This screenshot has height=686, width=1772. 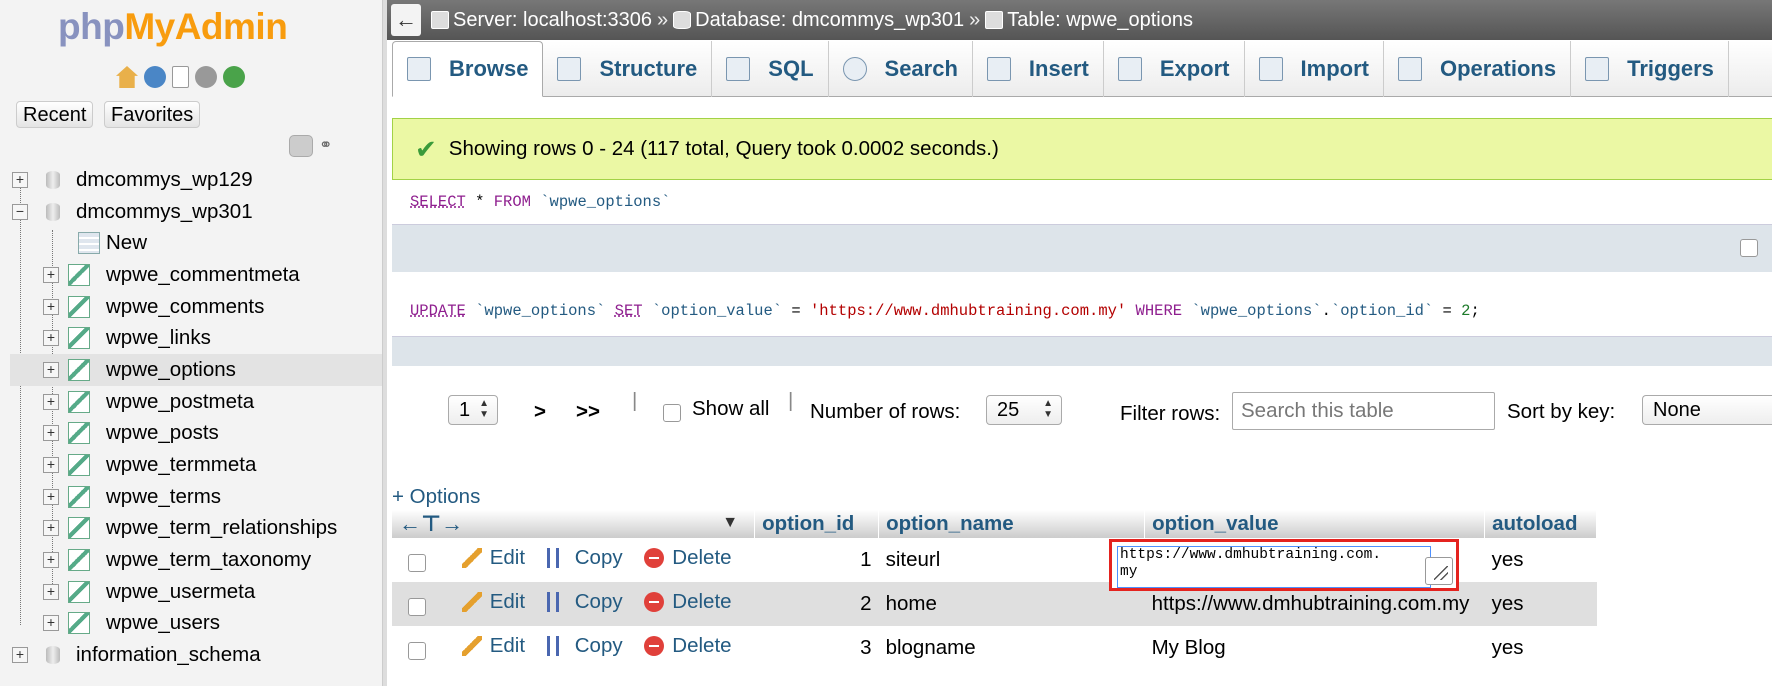 I want to click on tab-sql: SQL, so click(x=770, y=69).